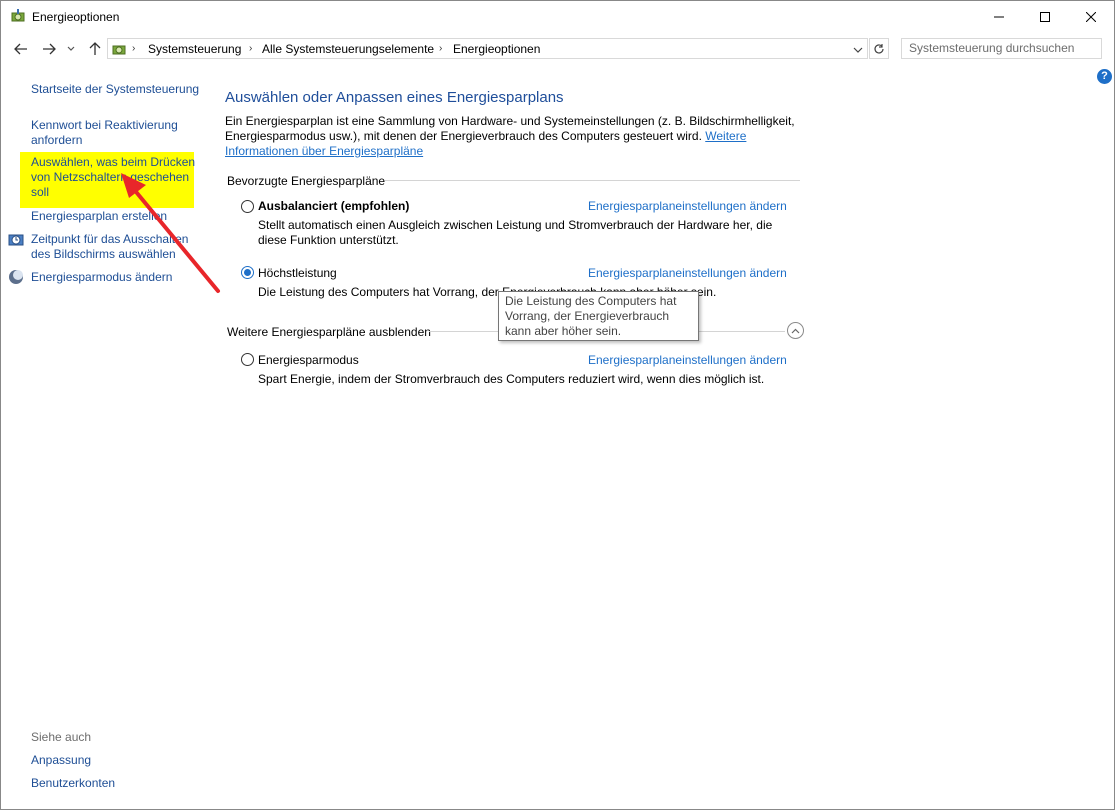  What do you see at coordinates (247, 359) in the screenshot?
I see `radio-plan-power-saver` at bounding box center [247, 359].